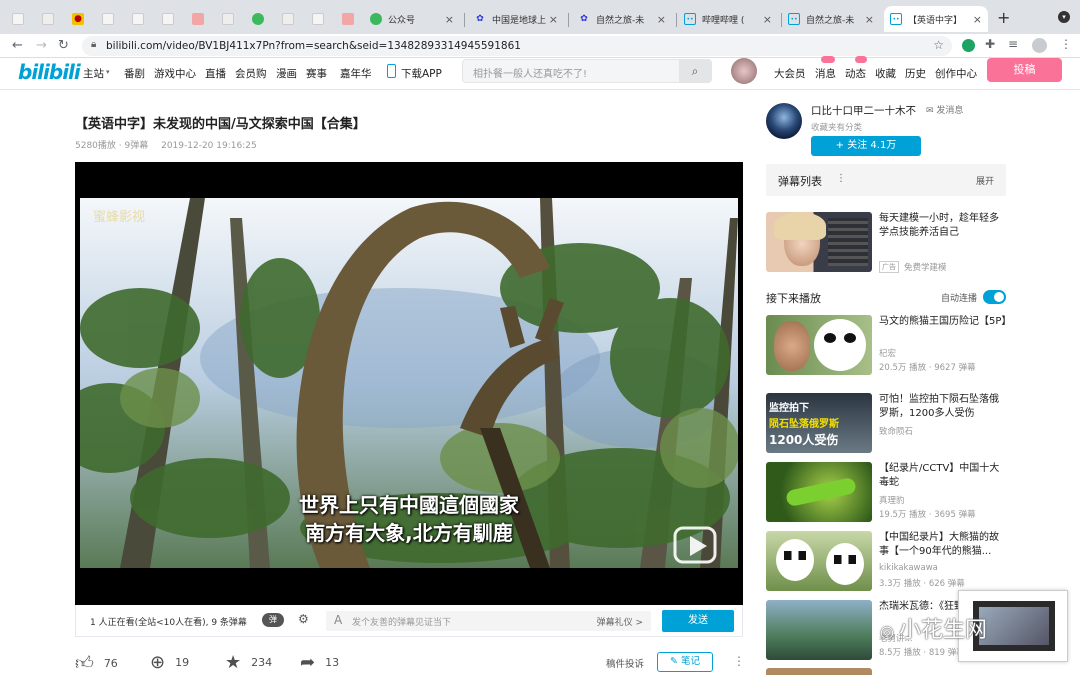  Describe the element at coordinates (792, 346) in the screenshot. I see `man-face-image` at that location.